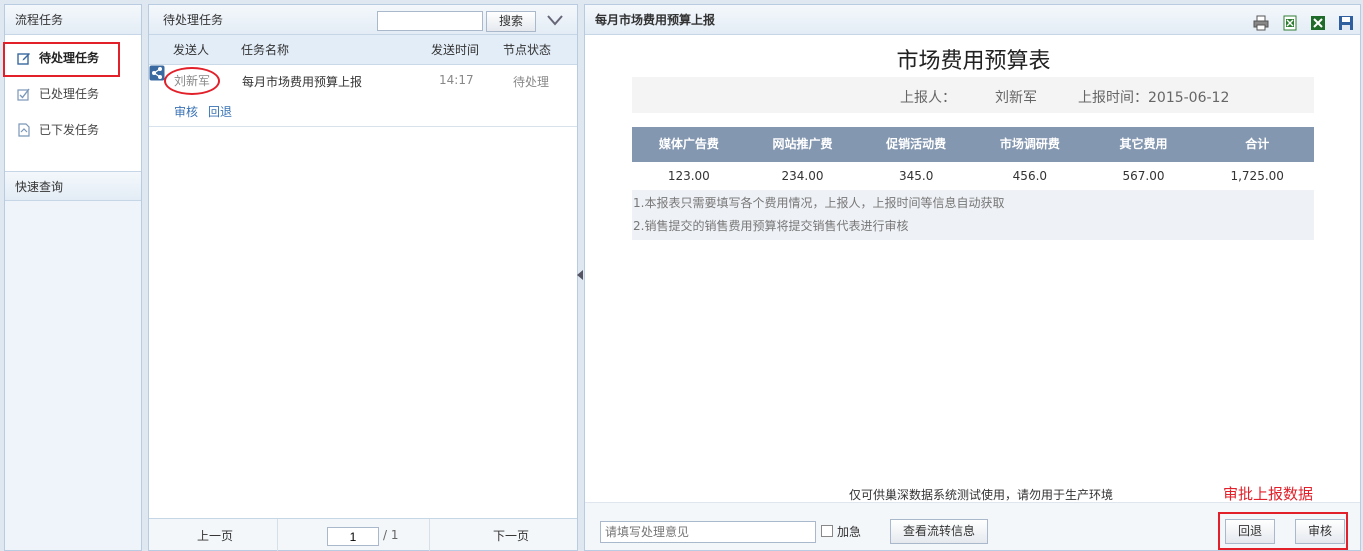  I want to click on search-input, so click(430, 21).